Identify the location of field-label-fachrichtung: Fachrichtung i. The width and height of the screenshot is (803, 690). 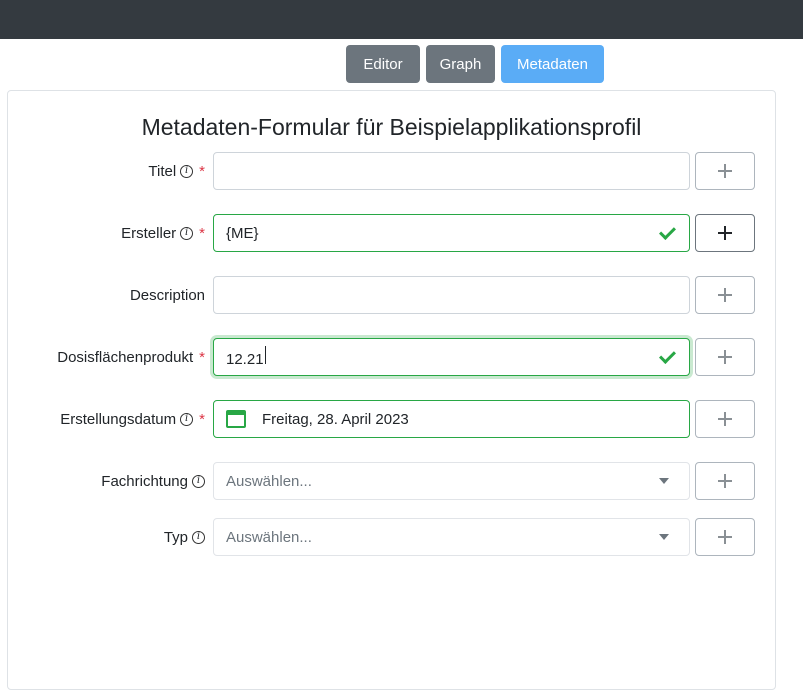
(153, 481).